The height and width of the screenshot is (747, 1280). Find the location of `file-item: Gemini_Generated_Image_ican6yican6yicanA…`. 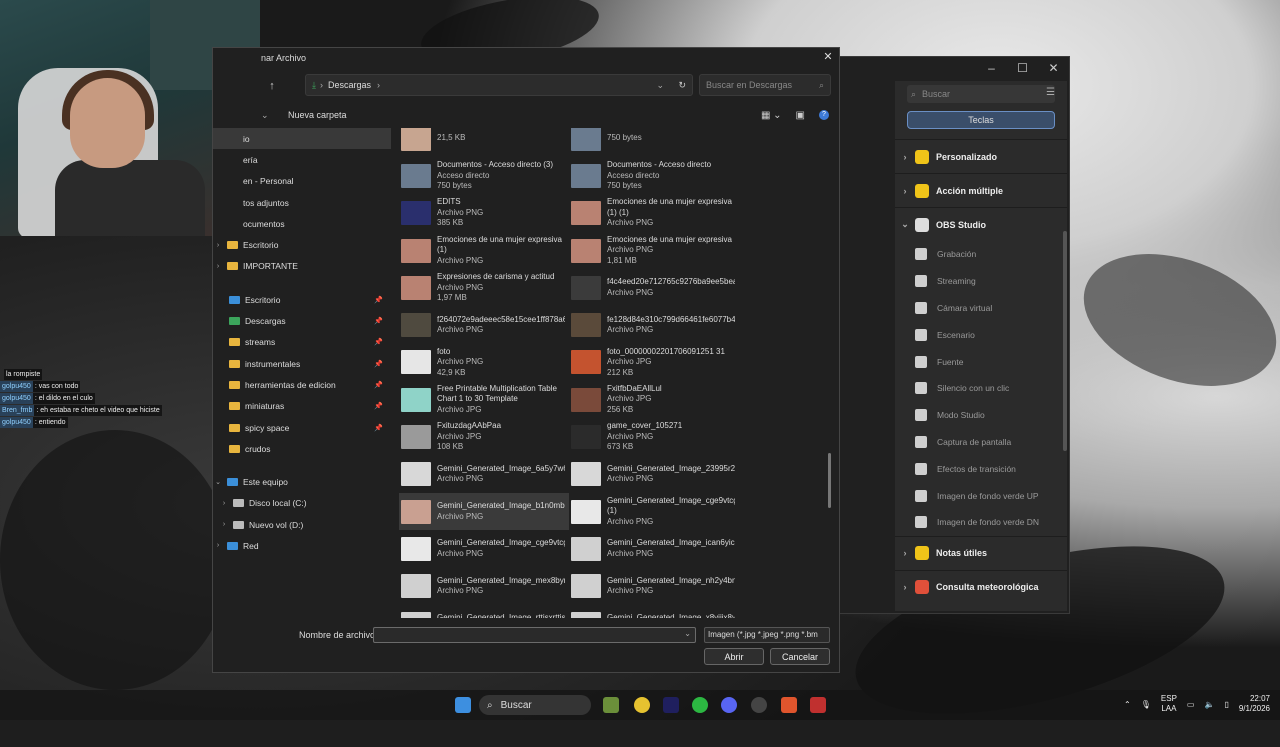

file-item: Gemini_Generated_Image_ican6yican6yicanA… is located at coordinates (654, 548).